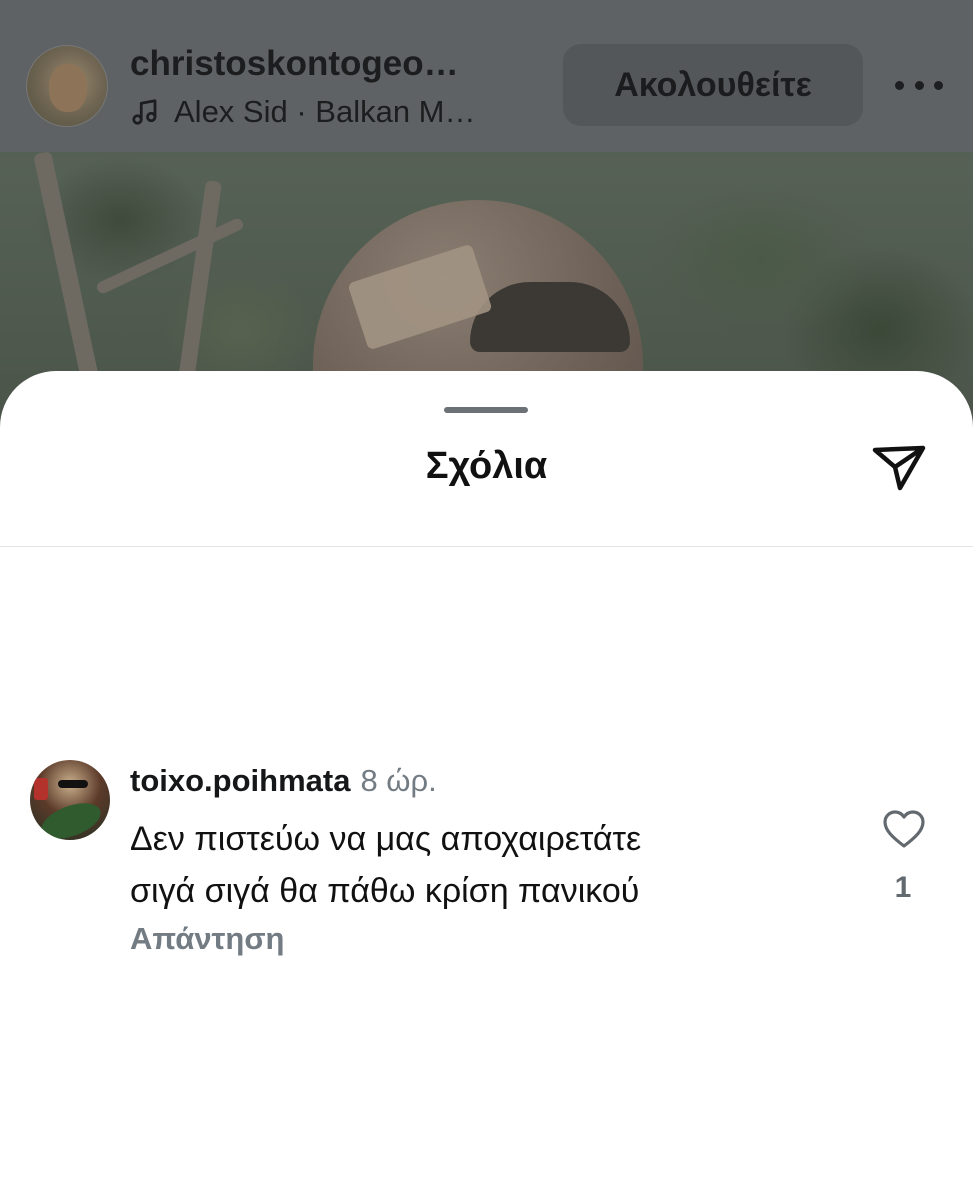 Image resolution: width=973 pixels, height=1200 pixels. I want to click on author-avatar, so click(67, 86).